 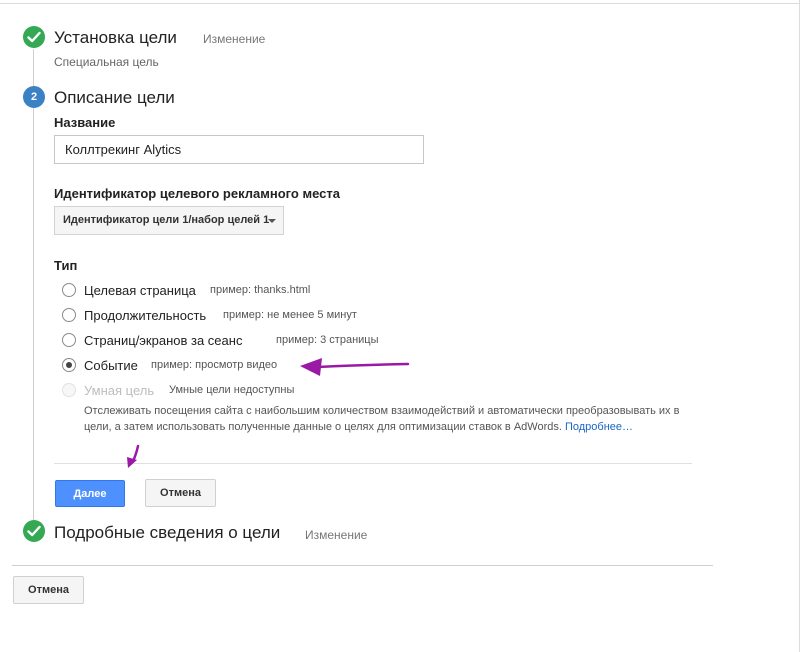 I want to click on annotation-arrows, so click(x=268, y=413).